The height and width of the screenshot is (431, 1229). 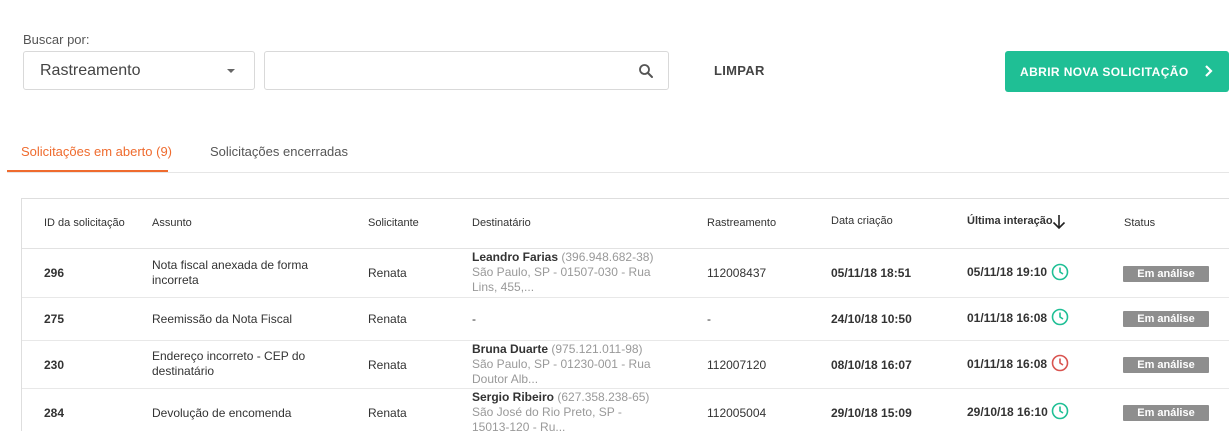 What do you see at coordinates (1139, 223) in the screenshot?
I see `header-status: Status` at bounding box center [1139, 223].